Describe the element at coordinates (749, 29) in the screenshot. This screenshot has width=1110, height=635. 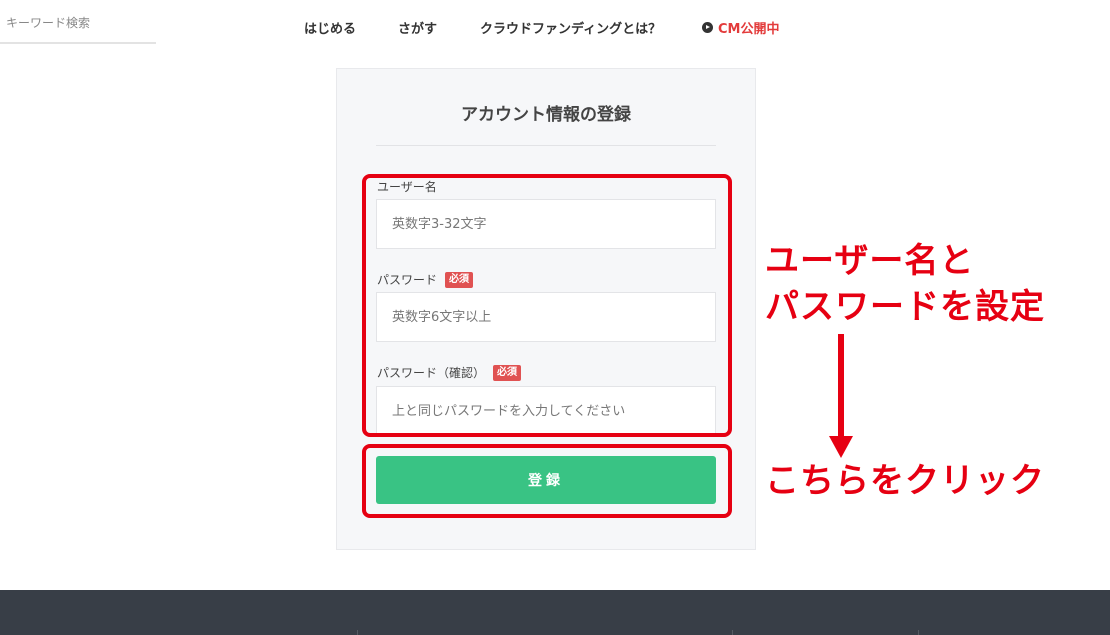
I see `nav-cm-label: CM公開中` at that location.